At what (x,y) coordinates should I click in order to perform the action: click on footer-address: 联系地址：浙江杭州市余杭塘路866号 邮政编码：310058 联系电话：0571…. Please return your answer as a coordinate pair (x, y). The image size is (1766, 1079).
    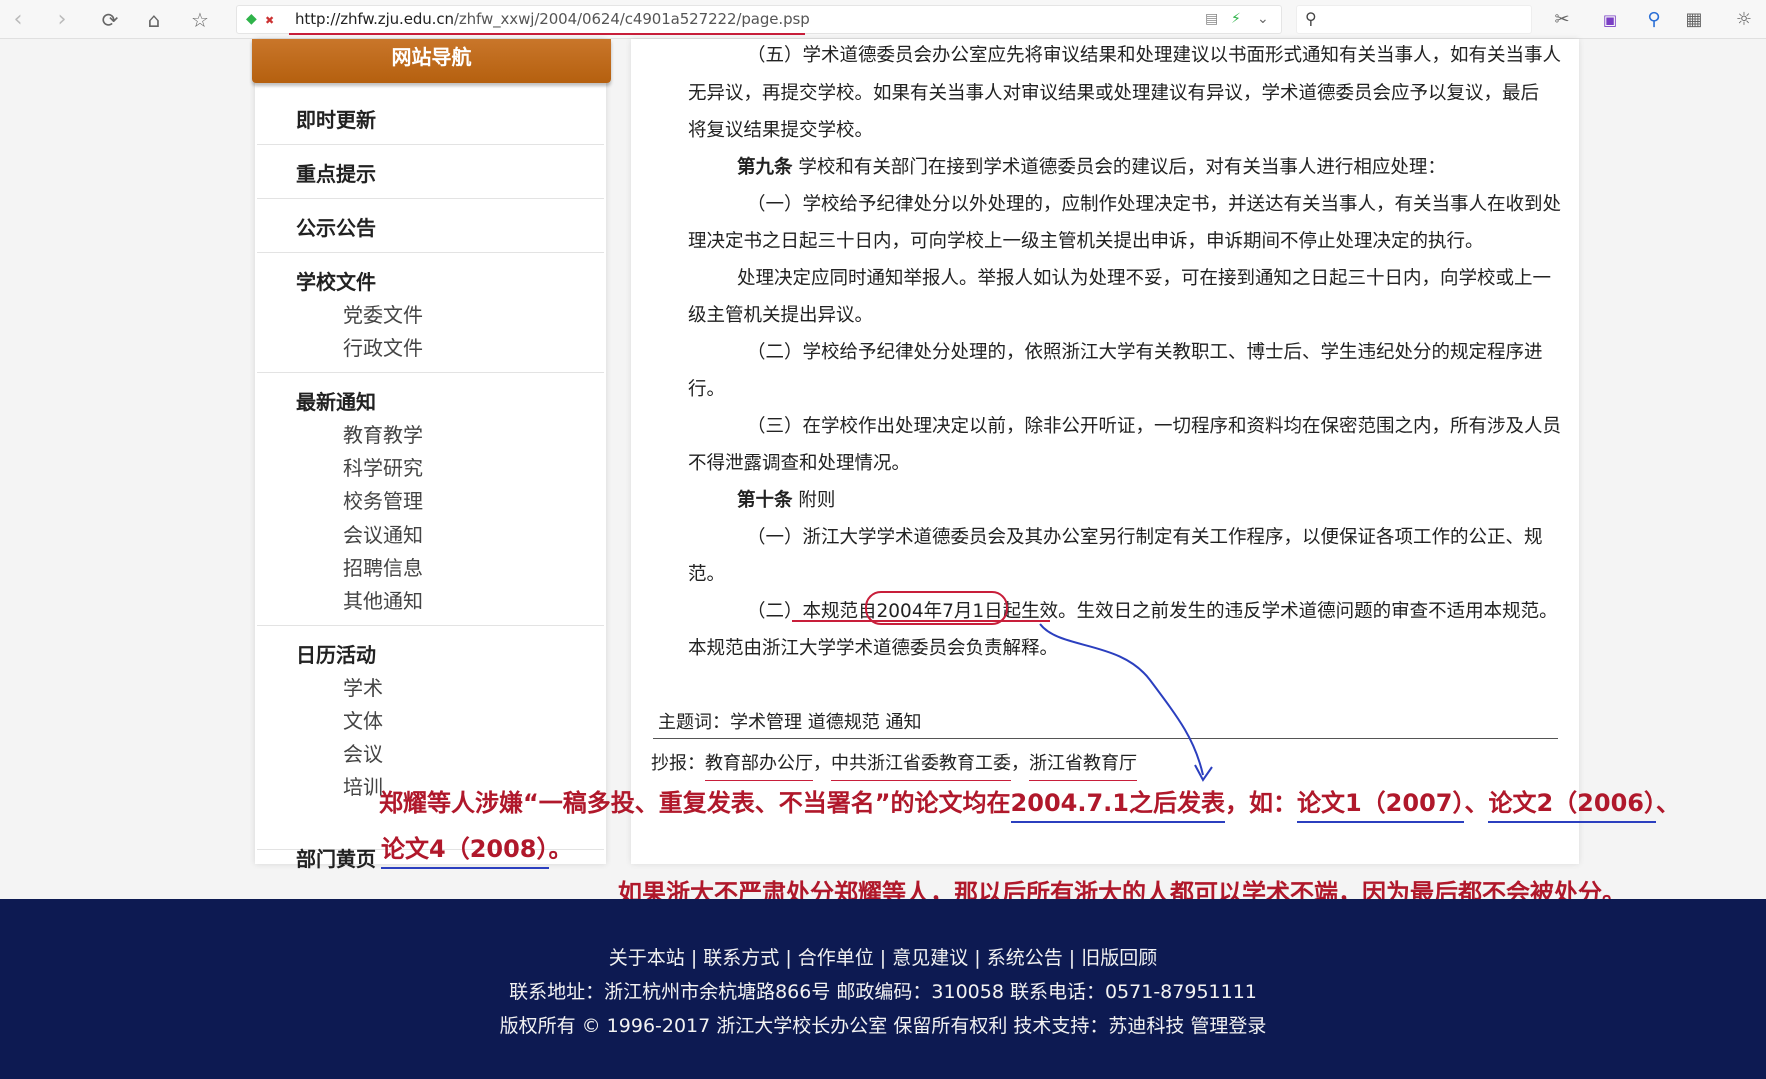
    Looking at the image, I should click on (883, 992).